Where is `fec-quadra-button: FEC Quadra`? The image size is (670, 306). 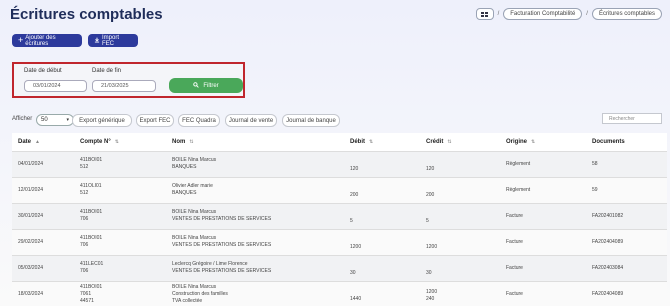
fec-quadra-button: FEC Quadra is located at coordinates (199, 120).